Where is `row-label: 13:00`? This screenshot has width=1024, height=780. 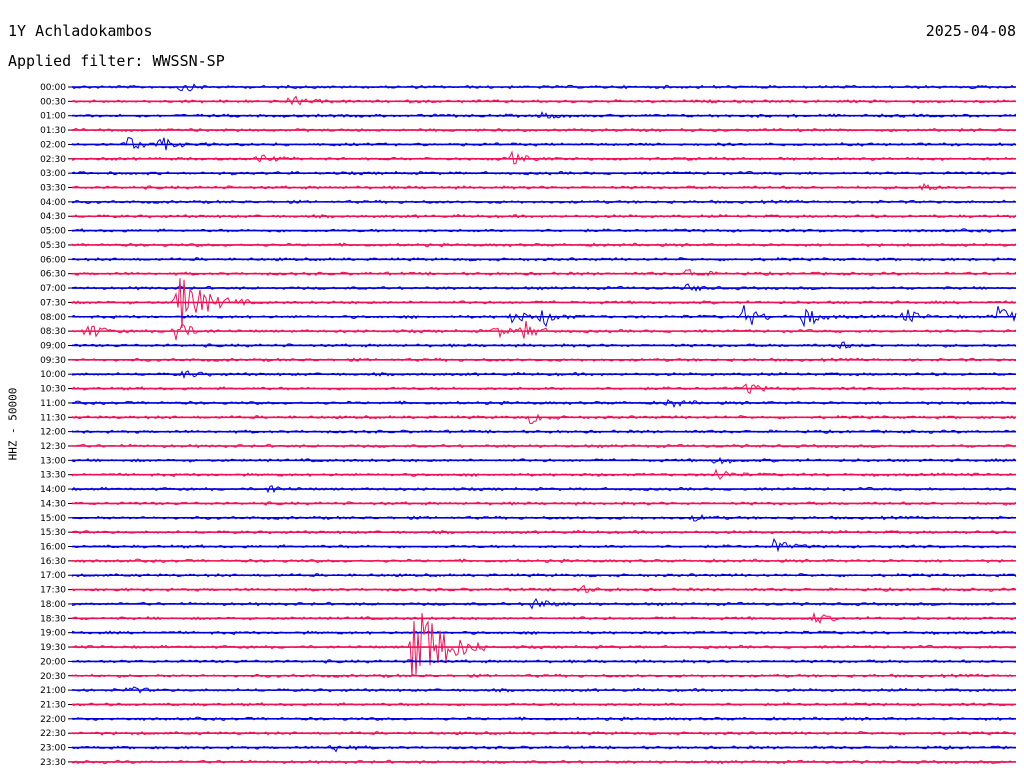 row-label: 13:00 is located at coordinates (53, 461).